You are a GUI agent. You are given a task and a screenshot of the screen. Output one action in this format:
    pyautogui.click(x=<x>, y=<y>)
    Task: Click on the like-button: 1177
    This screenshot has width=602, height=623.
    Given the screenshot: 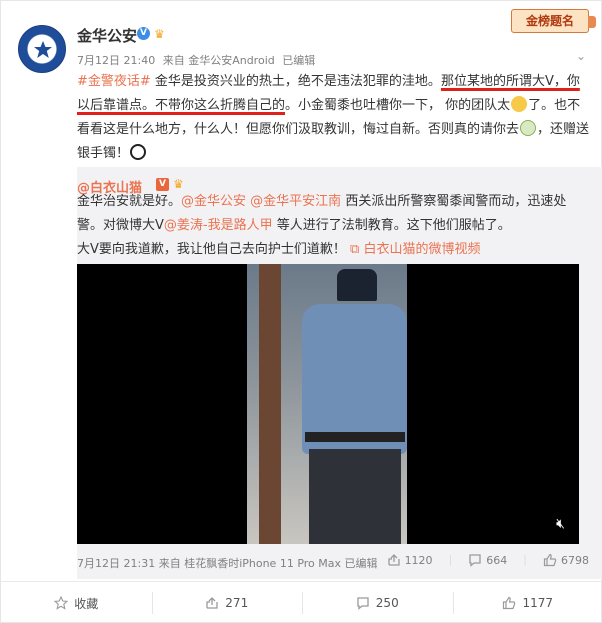 What is the action you would take?
    pyautogui.click(x=527, y=602)
    